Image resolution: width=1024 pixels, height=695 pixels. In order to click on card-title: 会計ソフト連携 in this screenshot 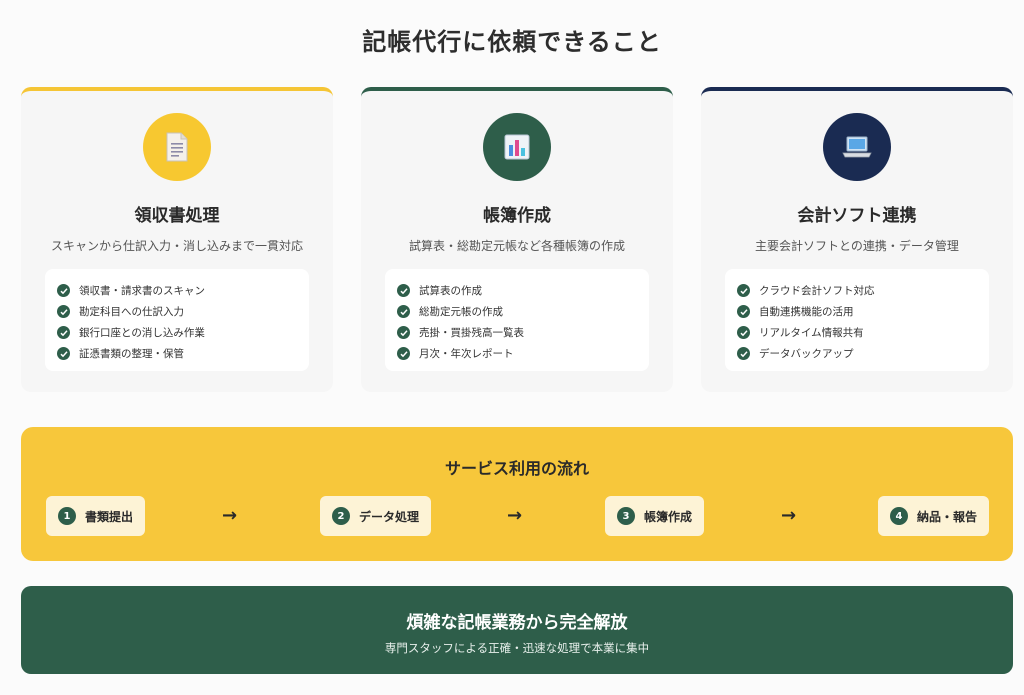, I will do `click(857, 216)`.